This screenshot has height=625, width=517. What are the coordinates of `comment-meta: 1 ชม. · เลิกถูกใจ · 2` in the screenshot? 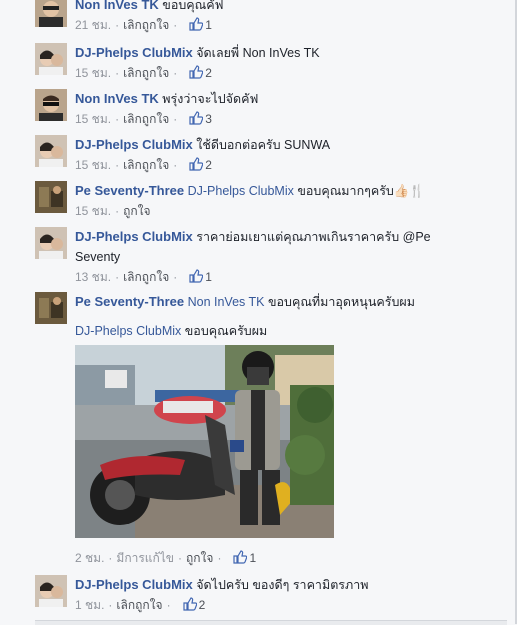 It's located at (140, 604).